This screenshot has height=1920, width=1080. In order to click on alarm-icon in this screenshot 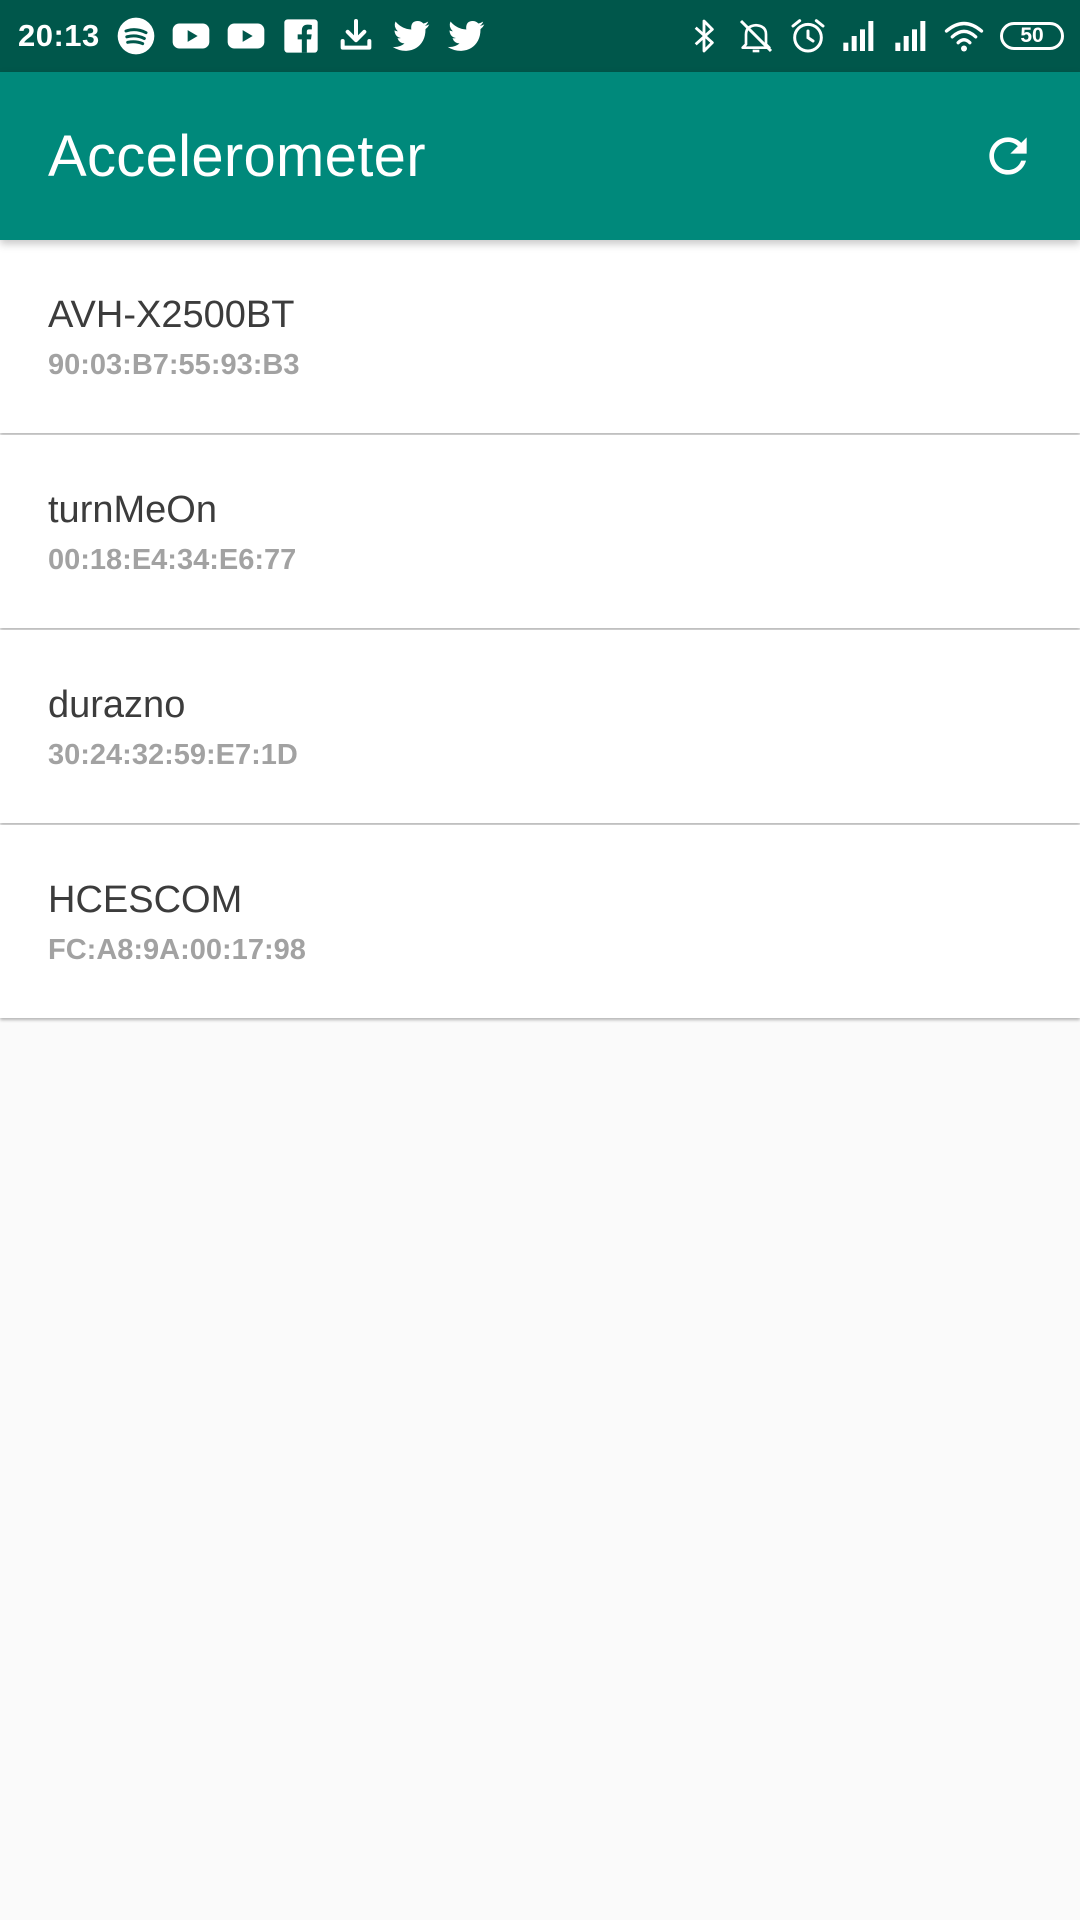, I will do `click(808, 36)`.